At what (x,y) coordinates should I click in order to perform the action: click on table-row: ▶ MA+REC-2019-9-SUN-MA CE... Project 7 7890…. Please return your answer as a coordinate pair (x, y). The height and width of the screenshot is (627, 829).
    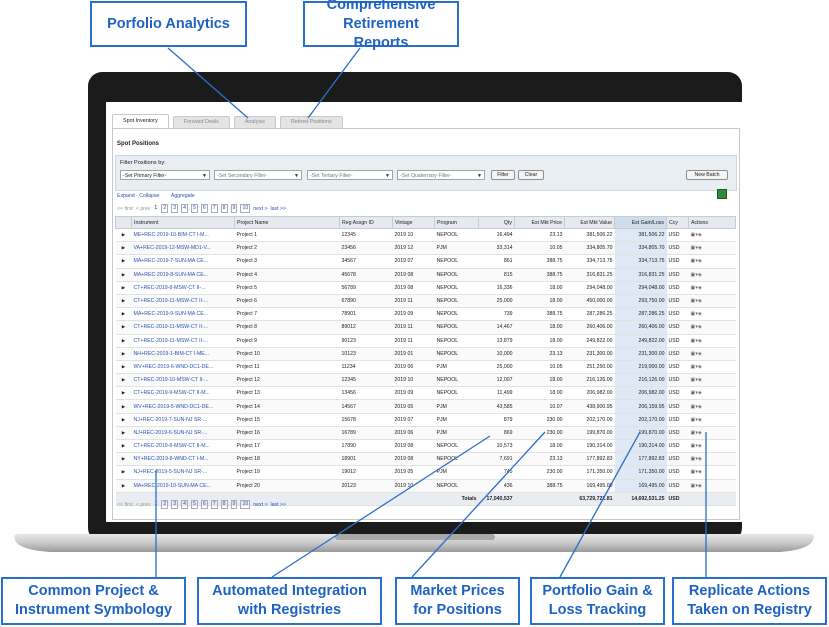
    Looking at the image, I should click on (425, 314).